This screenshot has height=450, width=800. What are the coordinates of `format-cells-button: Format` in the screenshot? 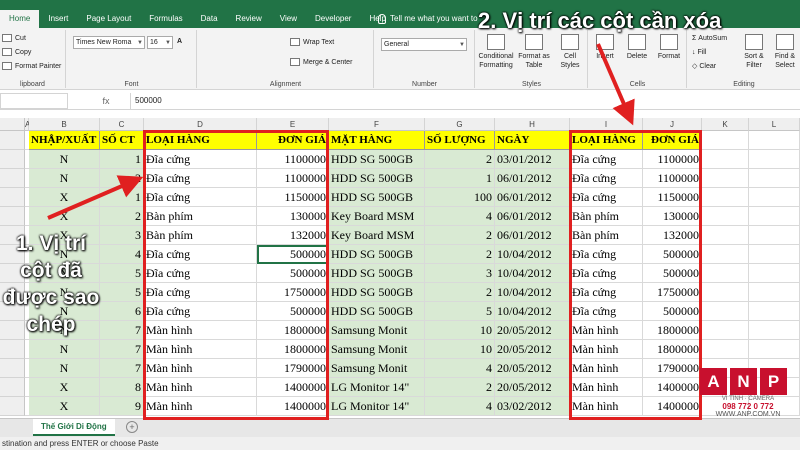 It's located at (669, 47).